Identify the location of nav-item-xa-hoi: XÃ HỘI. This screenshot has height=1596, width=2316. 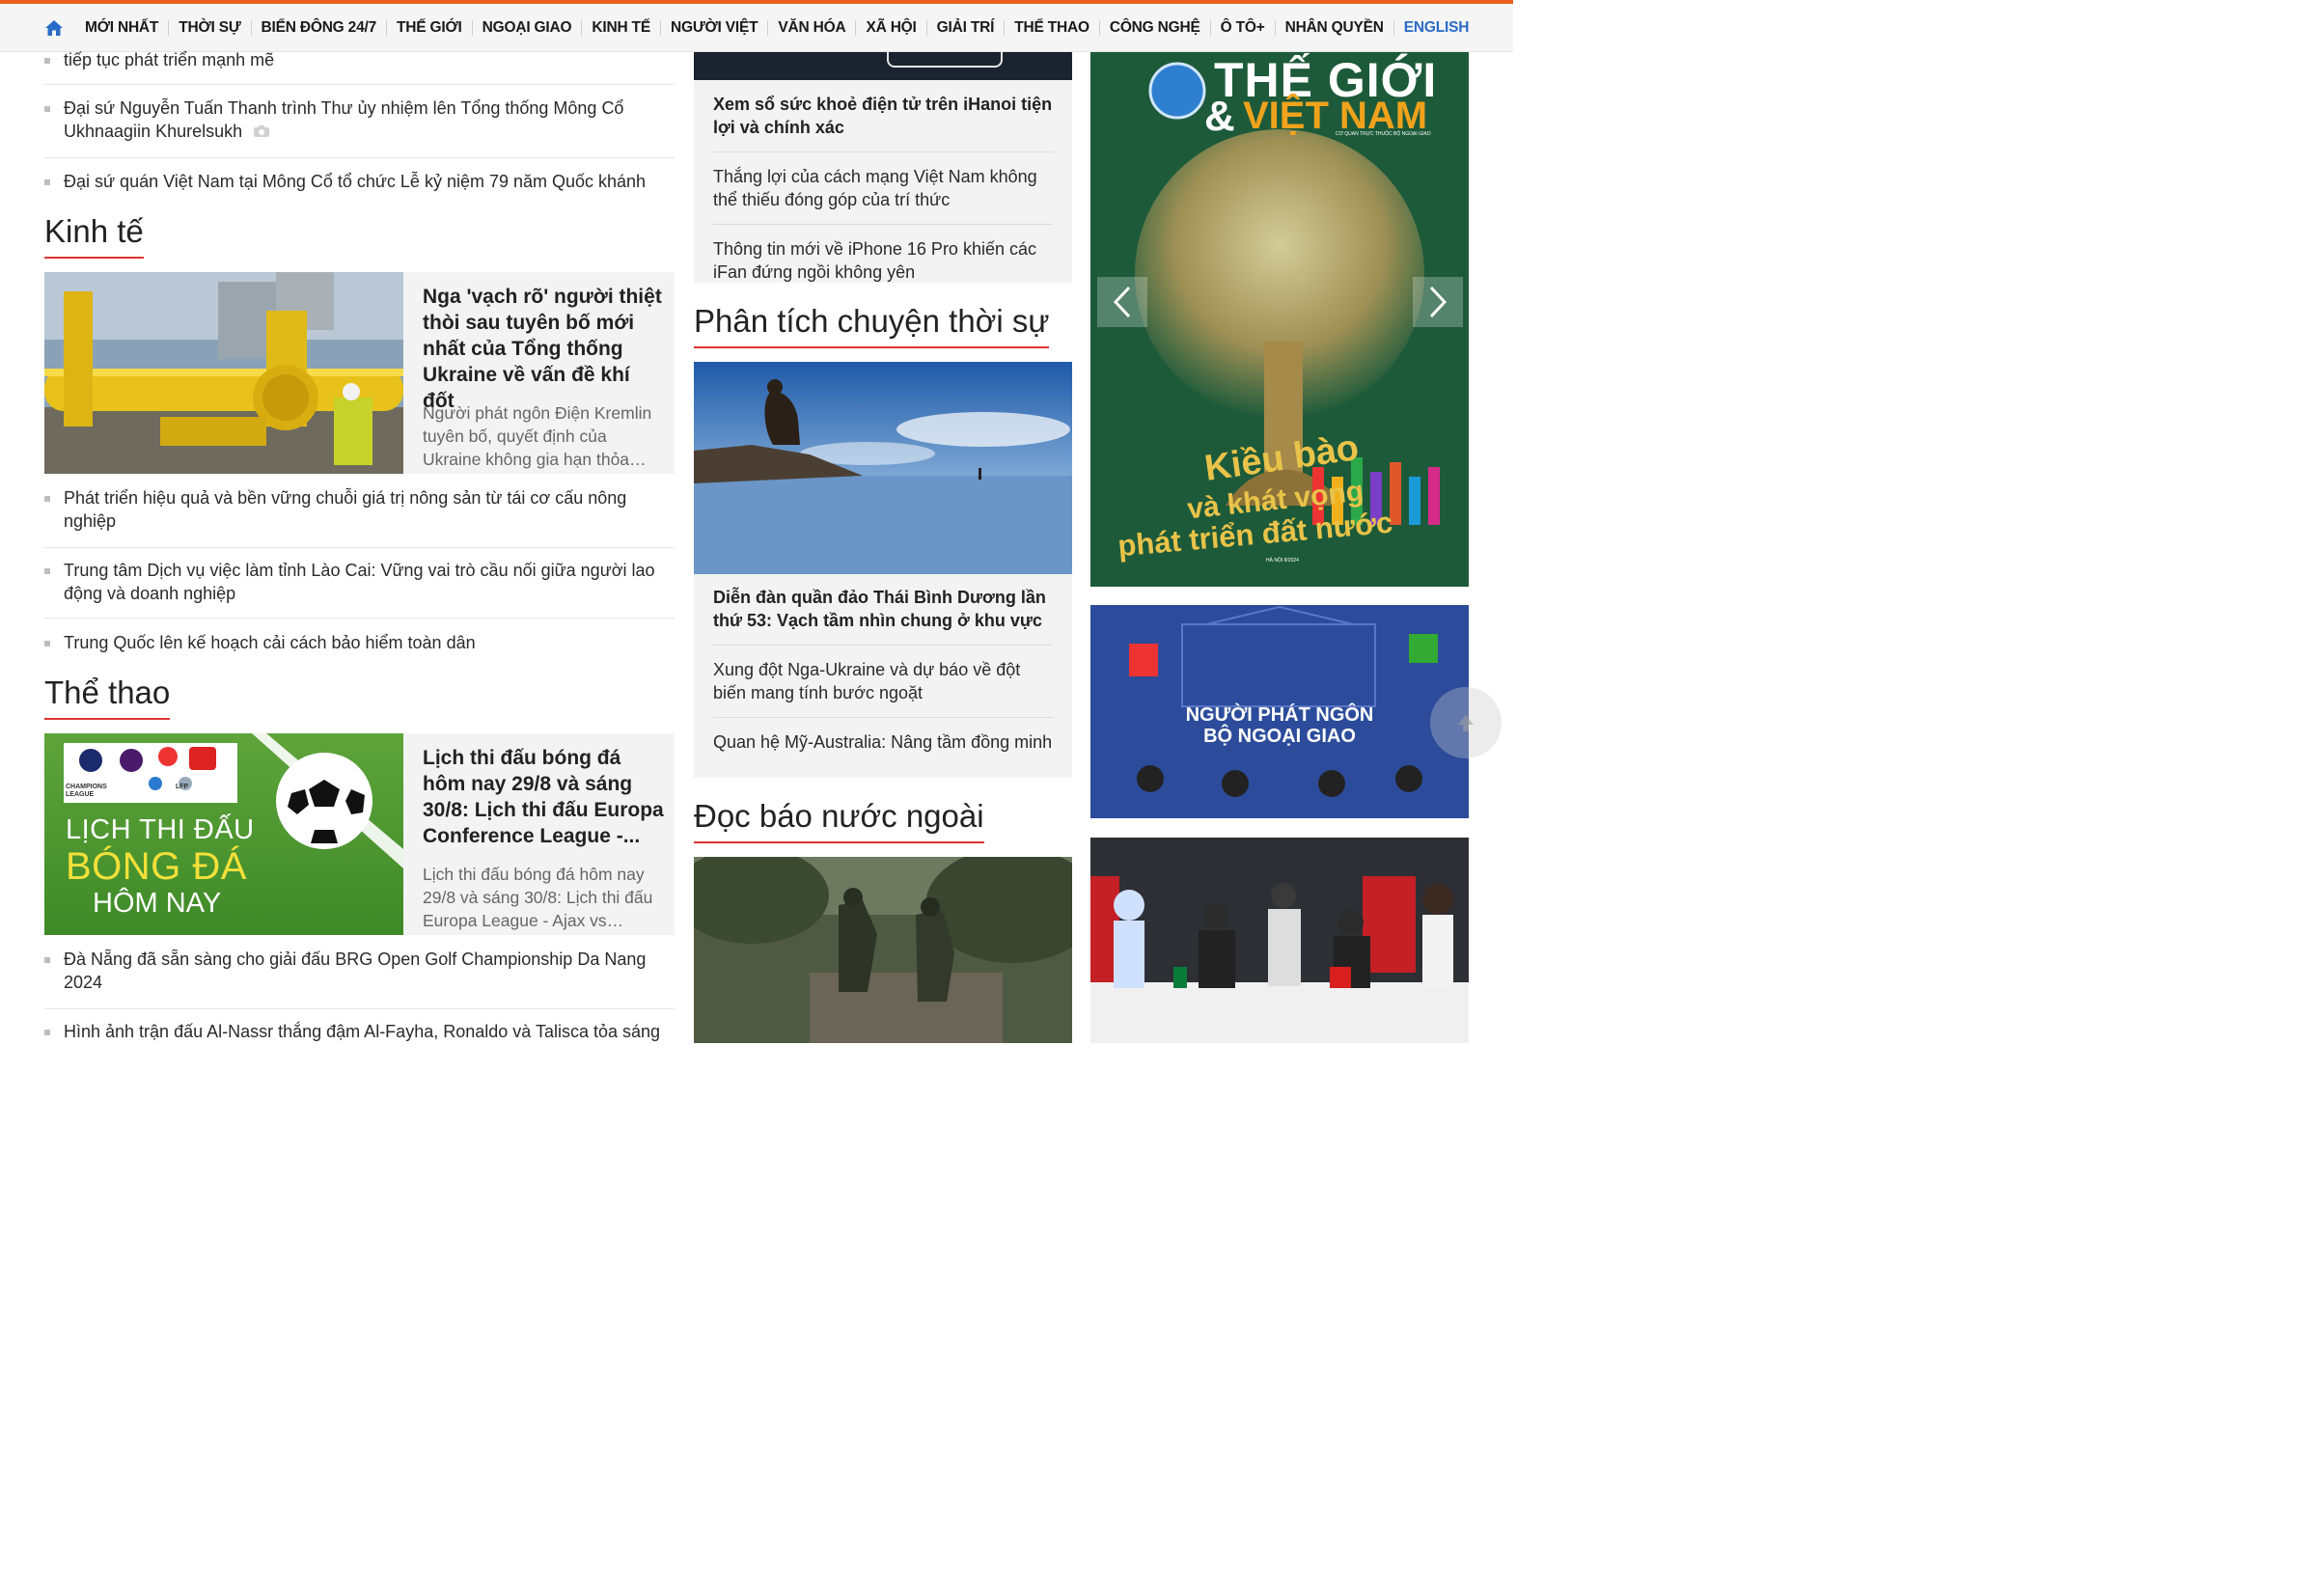
(890, 28).